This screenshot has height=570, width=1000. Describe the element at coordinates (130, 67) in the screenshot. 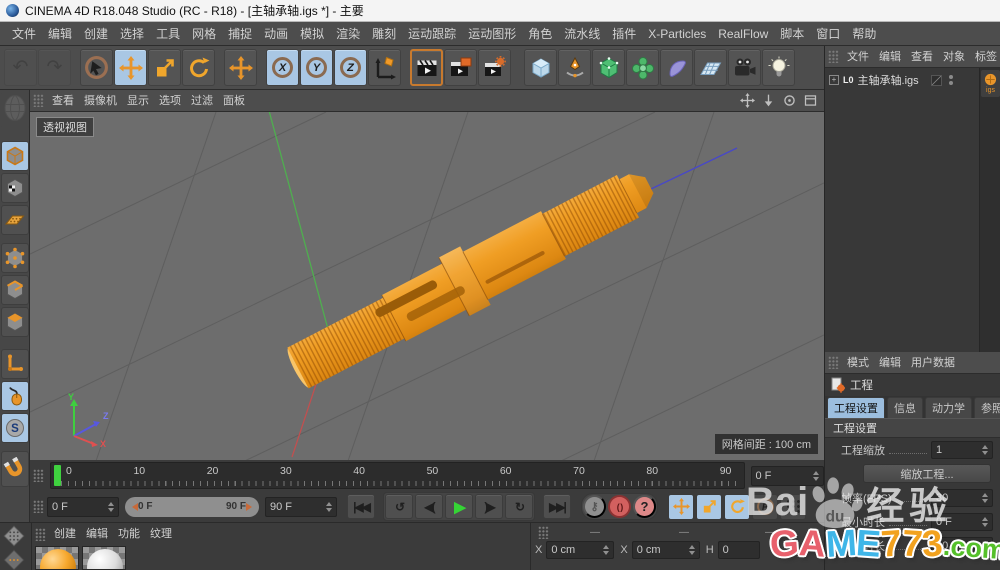

I see `move-tool-button` at that location.